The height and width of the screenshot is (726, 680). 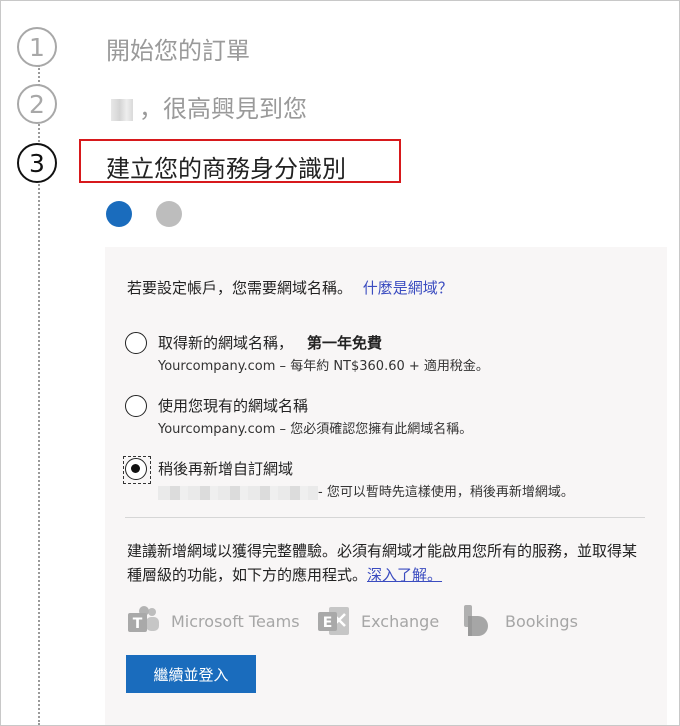 What do you see at coordinates (238, 492) in the screenshot?
I see `redacted-default-domain` at bounding box center [238, 492].